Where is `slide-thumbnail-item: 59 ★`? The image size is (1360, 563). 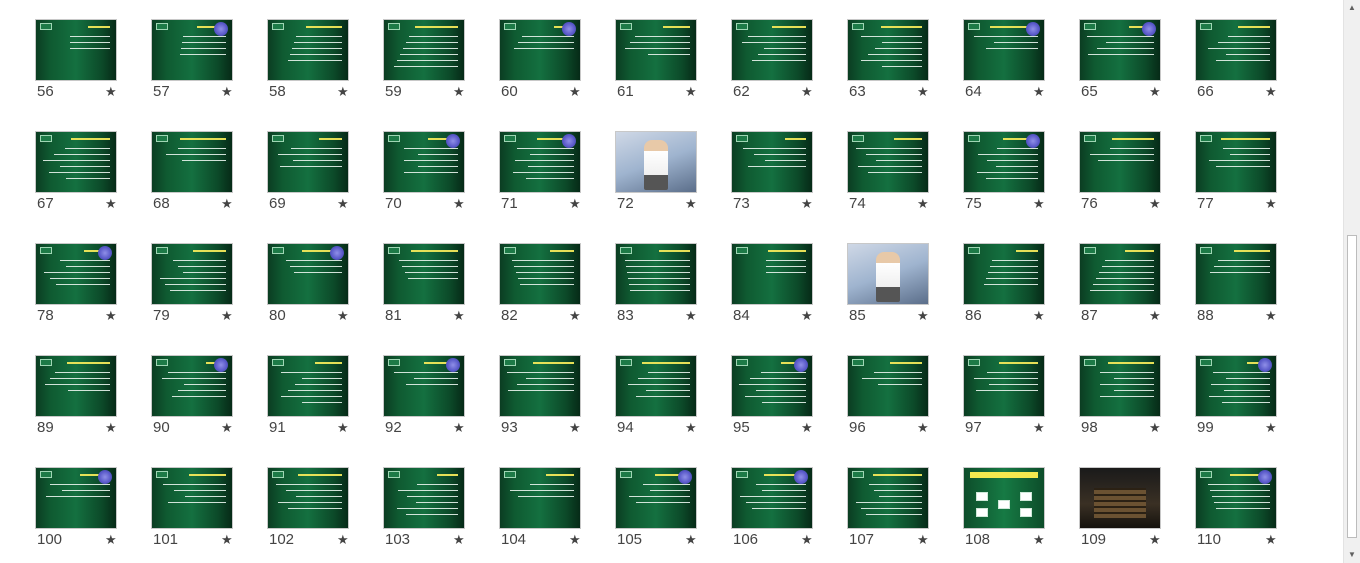
slide-thumbnail-item: 59 ★ is located at coordinates (424, 62).